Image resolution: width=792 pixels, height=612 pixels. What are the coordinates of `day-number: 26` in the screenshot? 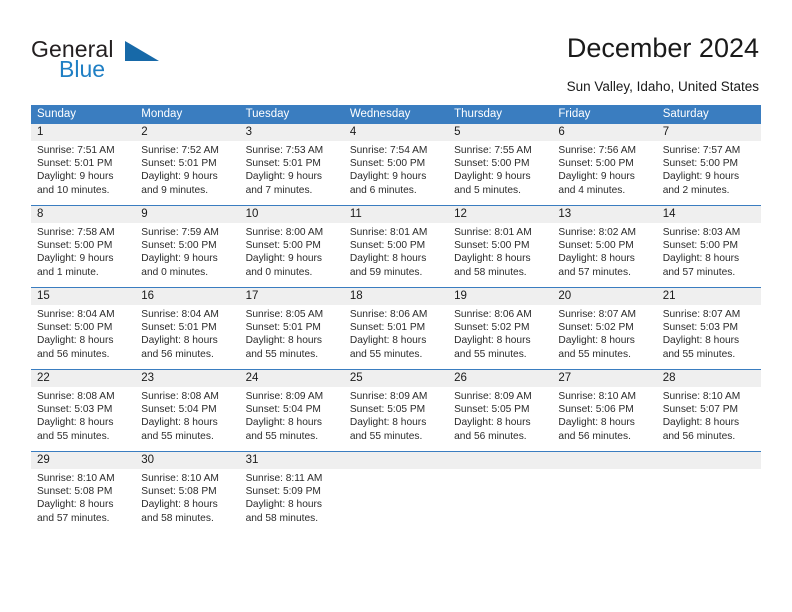 It's located at (500, 378).